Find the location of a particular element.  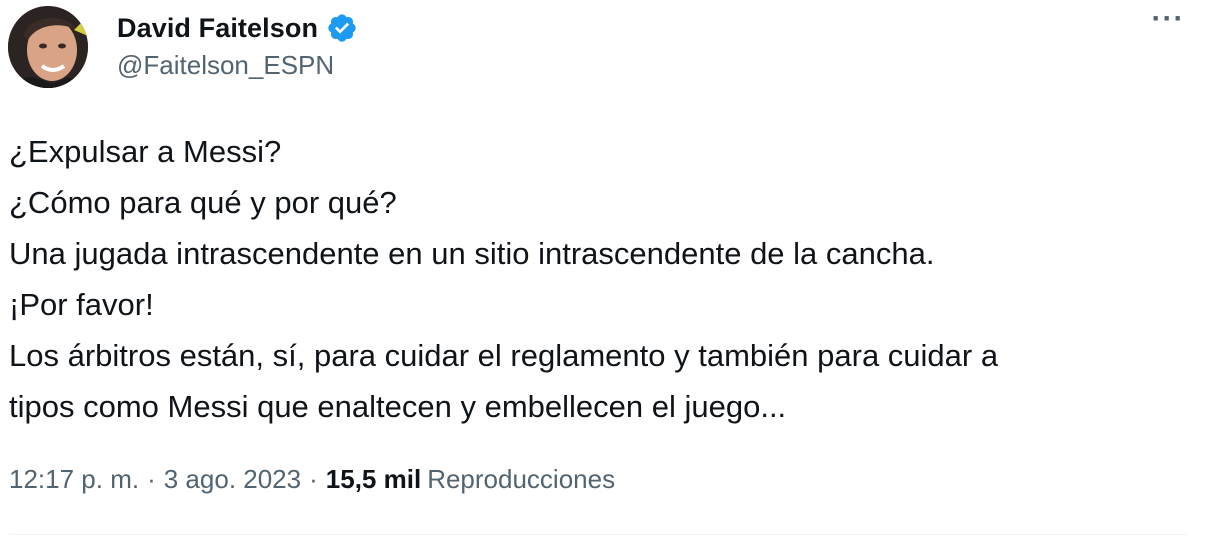

author-handle: @Faitelson_ESPN is located at coordinates (225, 65).